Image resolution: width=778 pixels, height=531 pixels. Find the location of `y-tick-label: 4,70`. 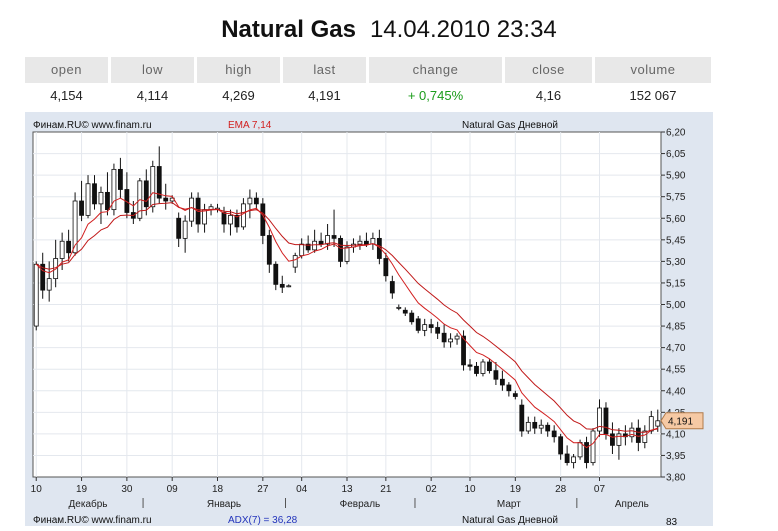

y-tick-label: 4,70 is located at coordinates (676, 348).